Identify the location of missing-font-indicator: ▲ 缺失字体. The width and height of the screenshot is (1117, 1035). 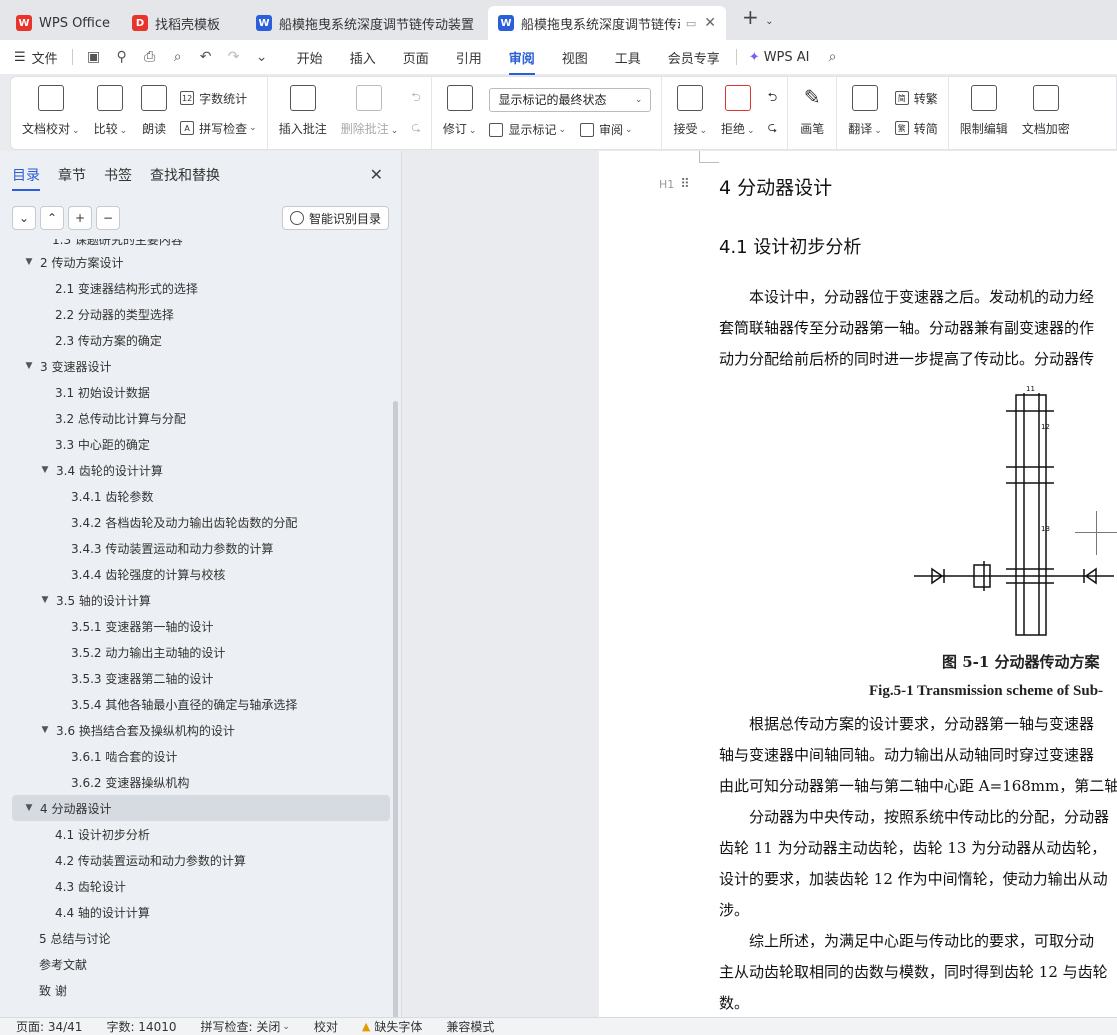
(392, 1026).